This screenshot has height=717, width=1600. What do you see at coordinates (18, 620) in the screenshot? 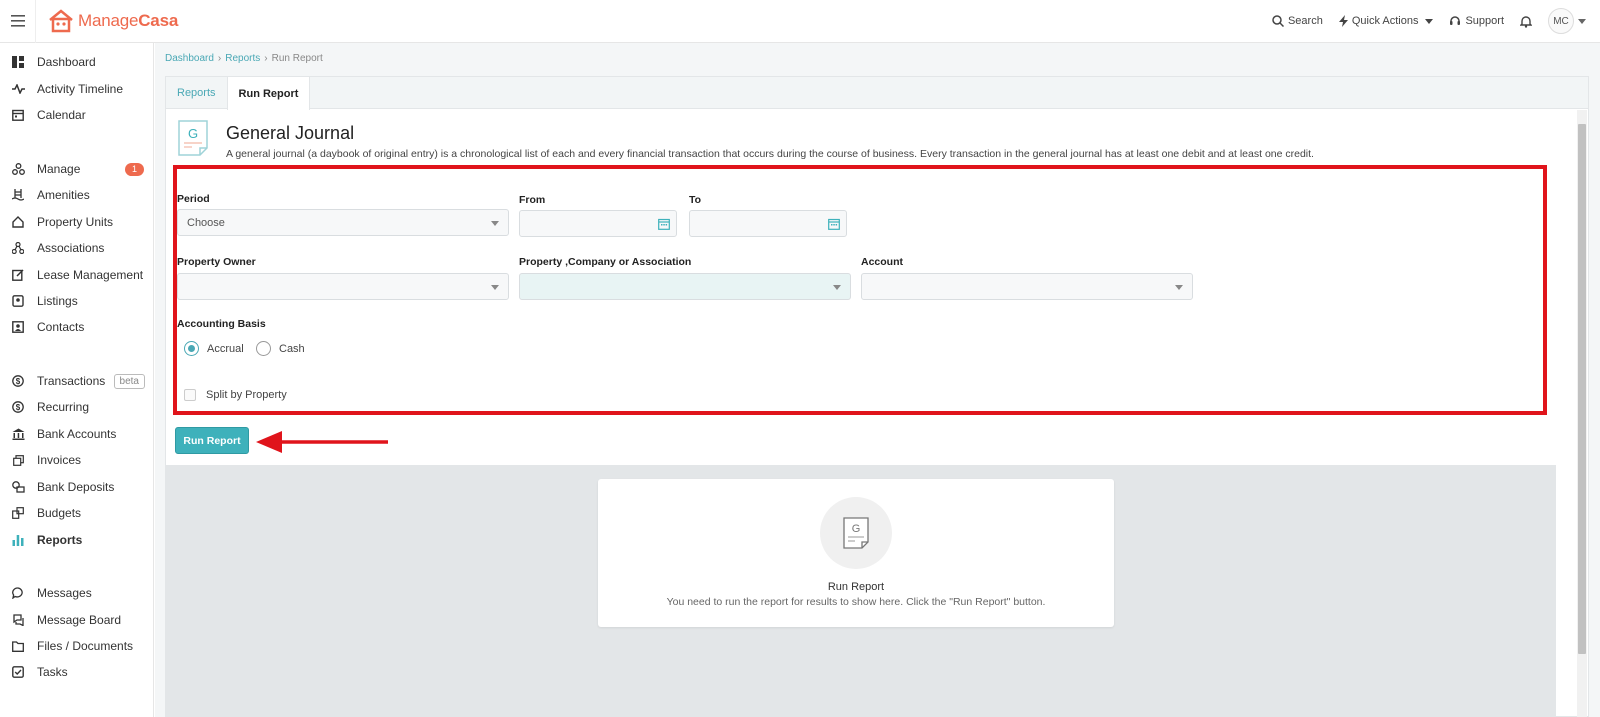
I see `message-board-icon` at bounding box center [18, 620].